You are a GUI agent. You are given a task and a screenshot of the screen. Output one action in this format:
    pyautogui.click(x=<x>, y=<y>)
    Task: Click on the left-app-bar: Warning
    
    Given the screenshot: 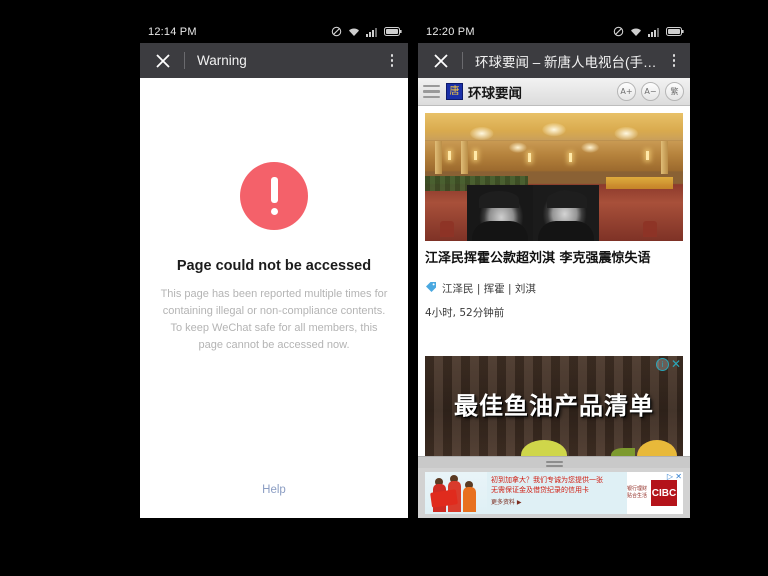 What is the action you would take?
    pyautogui.click(x=274, y=60)
    